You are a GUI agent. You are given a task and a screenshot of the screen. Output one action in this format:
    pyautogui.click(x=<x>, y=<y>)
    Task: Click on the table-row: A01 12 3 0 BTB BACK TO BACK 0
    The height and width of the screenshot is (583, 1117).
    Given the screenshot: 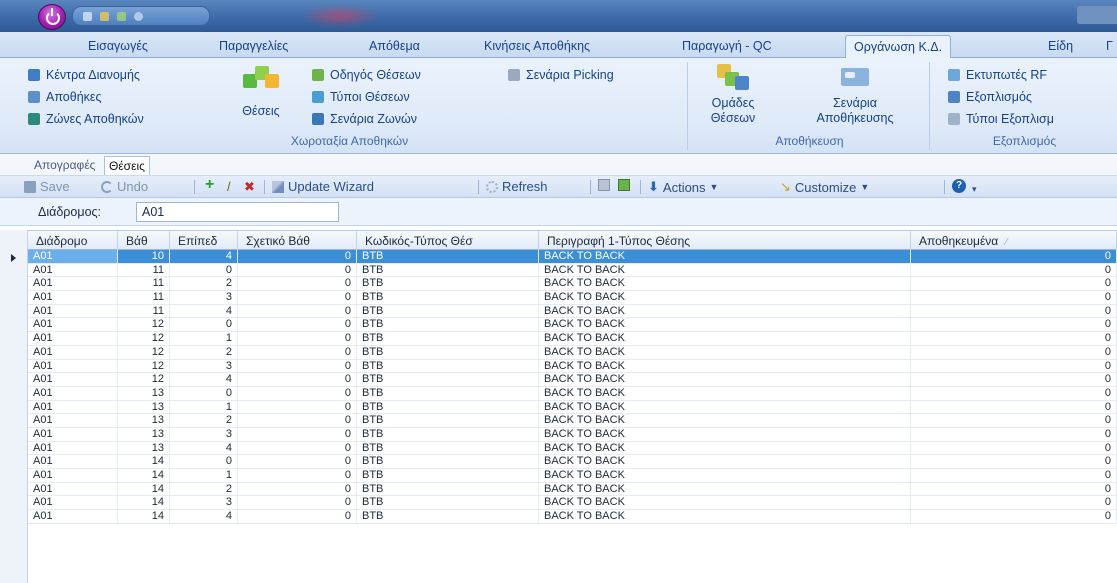 What is the action you would take?
    pyautogui.click(x=572, y=366)
    